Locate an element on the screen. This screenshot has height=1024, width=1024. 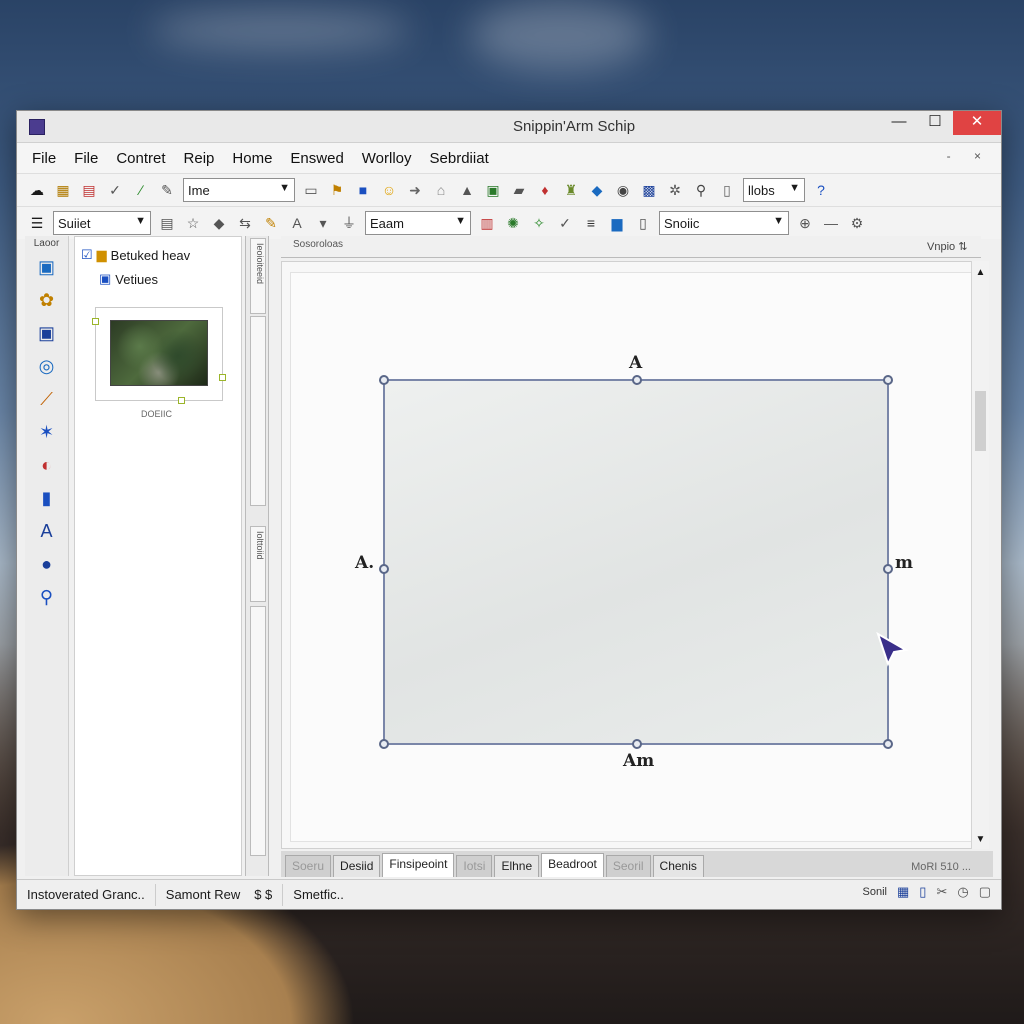
connector-icon: ⇆ is located at coordinates (245, 223).